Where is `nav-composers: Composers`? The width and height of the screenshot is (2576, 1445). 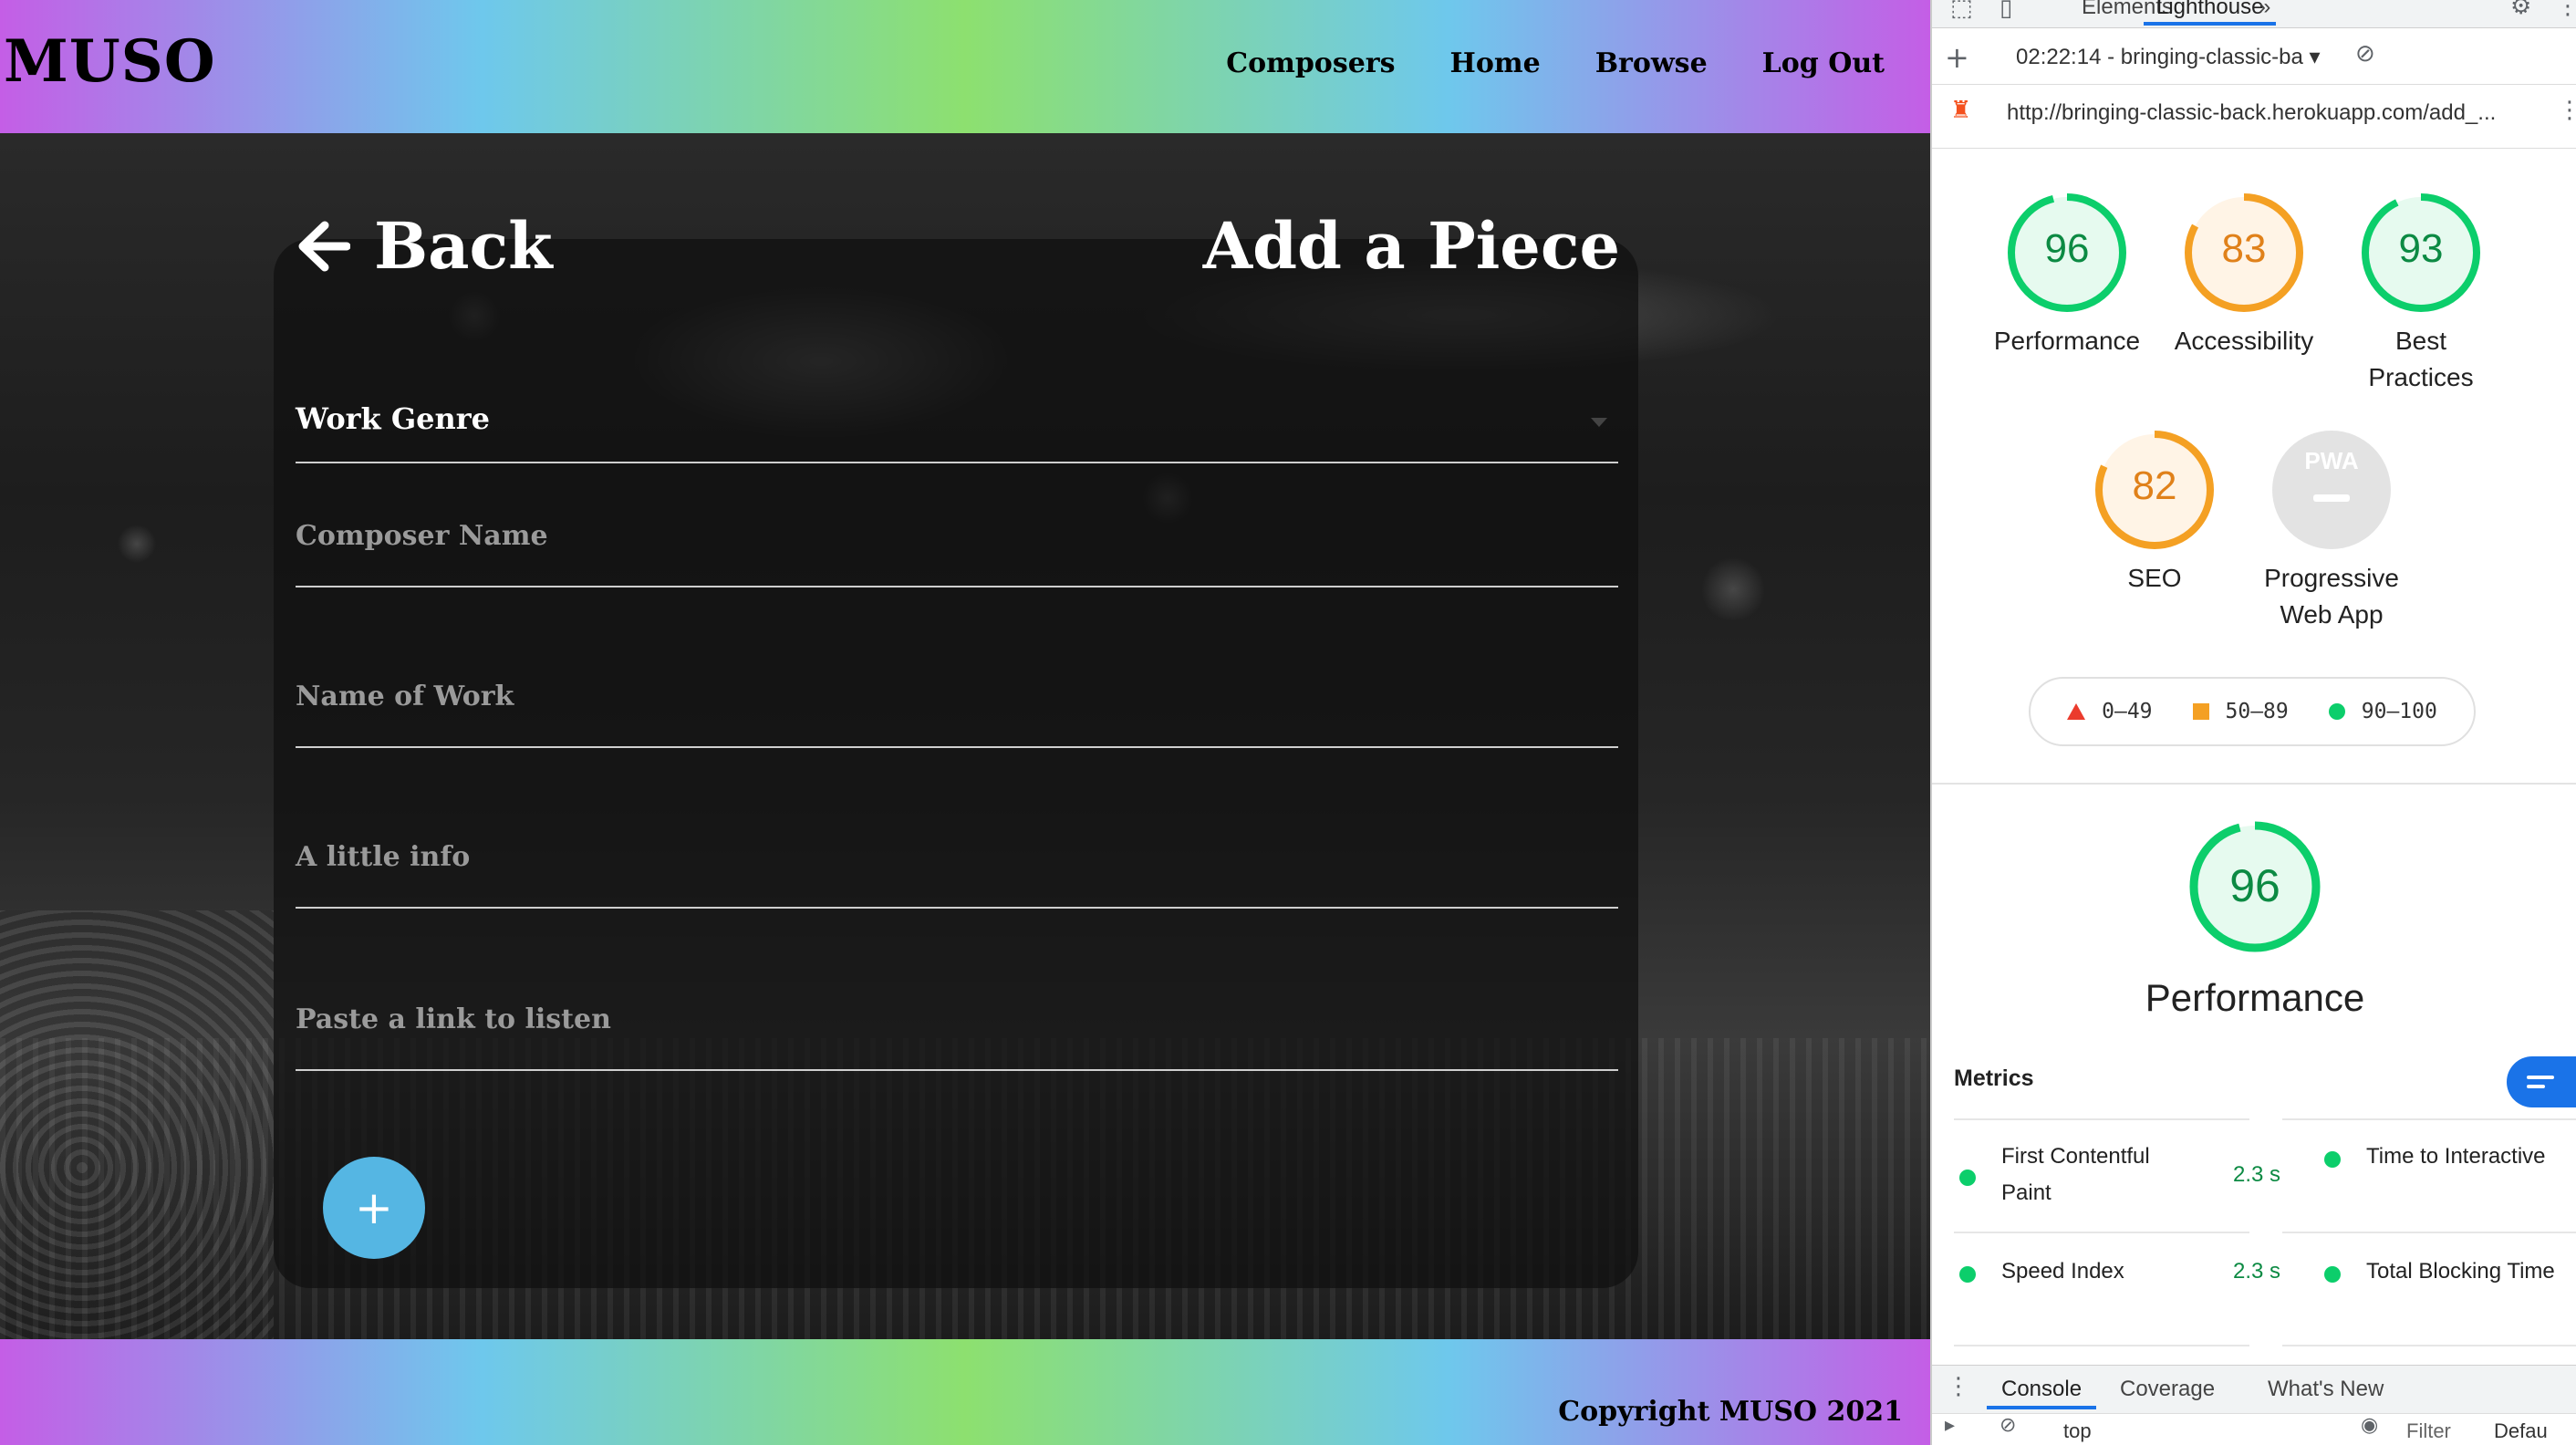
nav-composers: Composers is located at coordinates (1310, 63).